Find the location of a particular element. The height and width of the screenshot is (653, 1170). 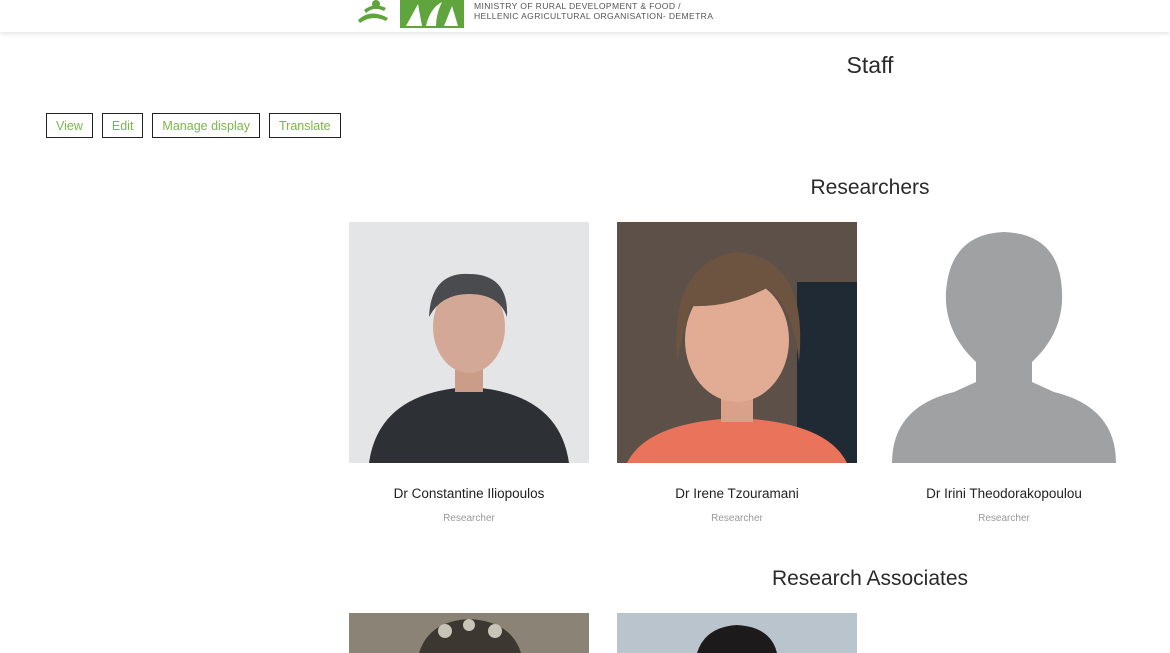

ministry-line-1: MINISTRY OF RURAL DEVELOPMENT & FOOD / is located at coordinates (577, 6).